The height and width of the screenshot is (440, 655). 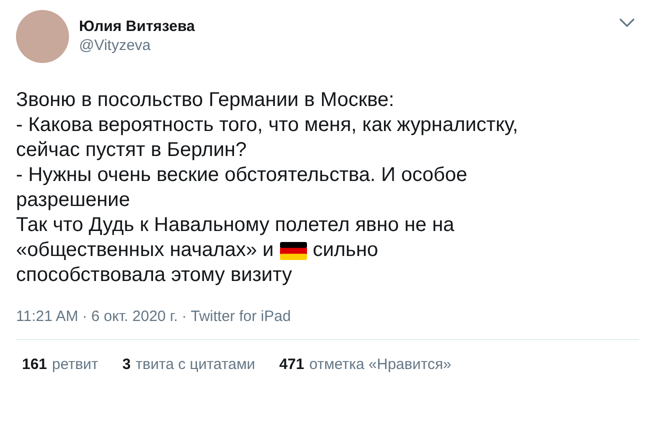 What do you see at coordinates (196, 364) in the screenshot?
I see `stat-label: твита с цитатами` at bounding box center [196, 364].